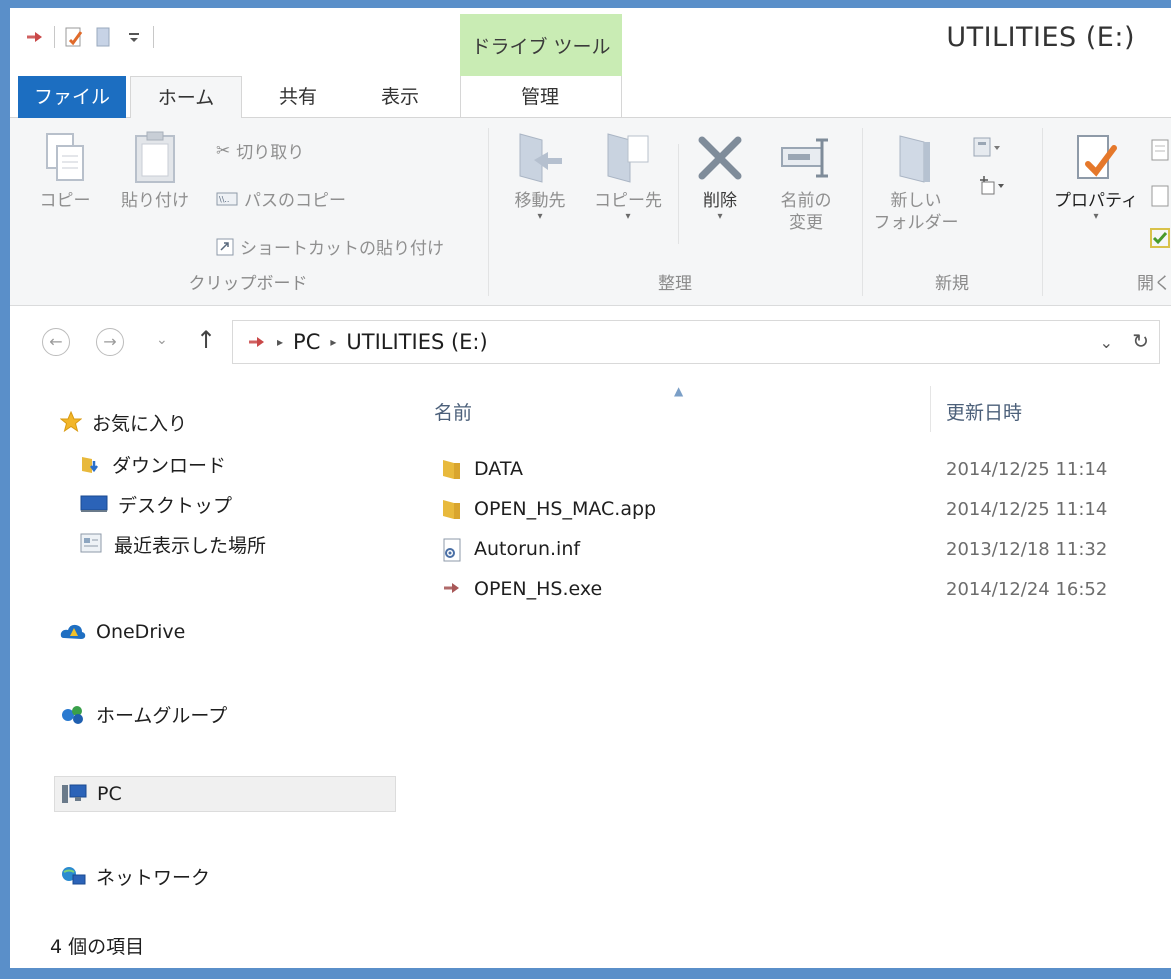 This screenshot has width=1171, height=979. I want to click on address-dropdown-icon: ⌄, so click(1106, 342).